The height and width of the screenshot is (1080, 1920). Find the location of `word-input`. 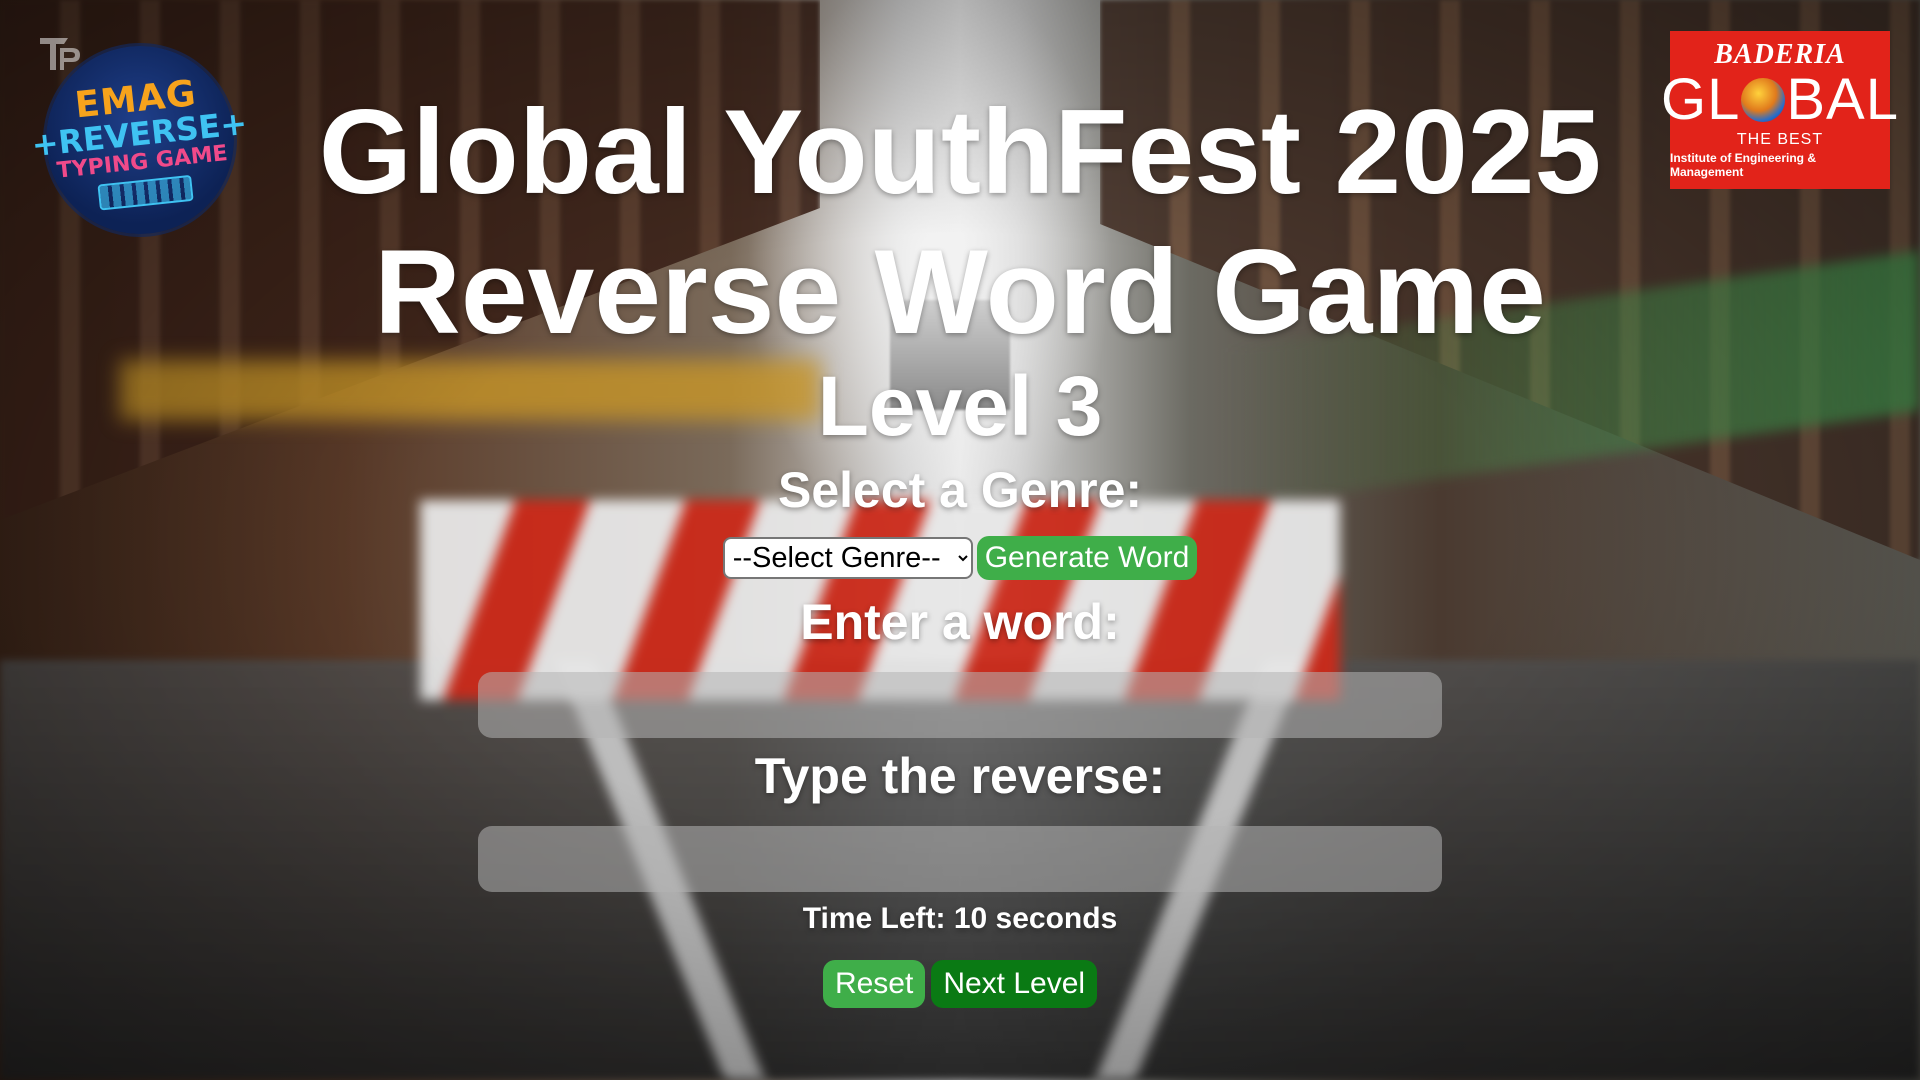

word-input is located at coordinates (960, 705).